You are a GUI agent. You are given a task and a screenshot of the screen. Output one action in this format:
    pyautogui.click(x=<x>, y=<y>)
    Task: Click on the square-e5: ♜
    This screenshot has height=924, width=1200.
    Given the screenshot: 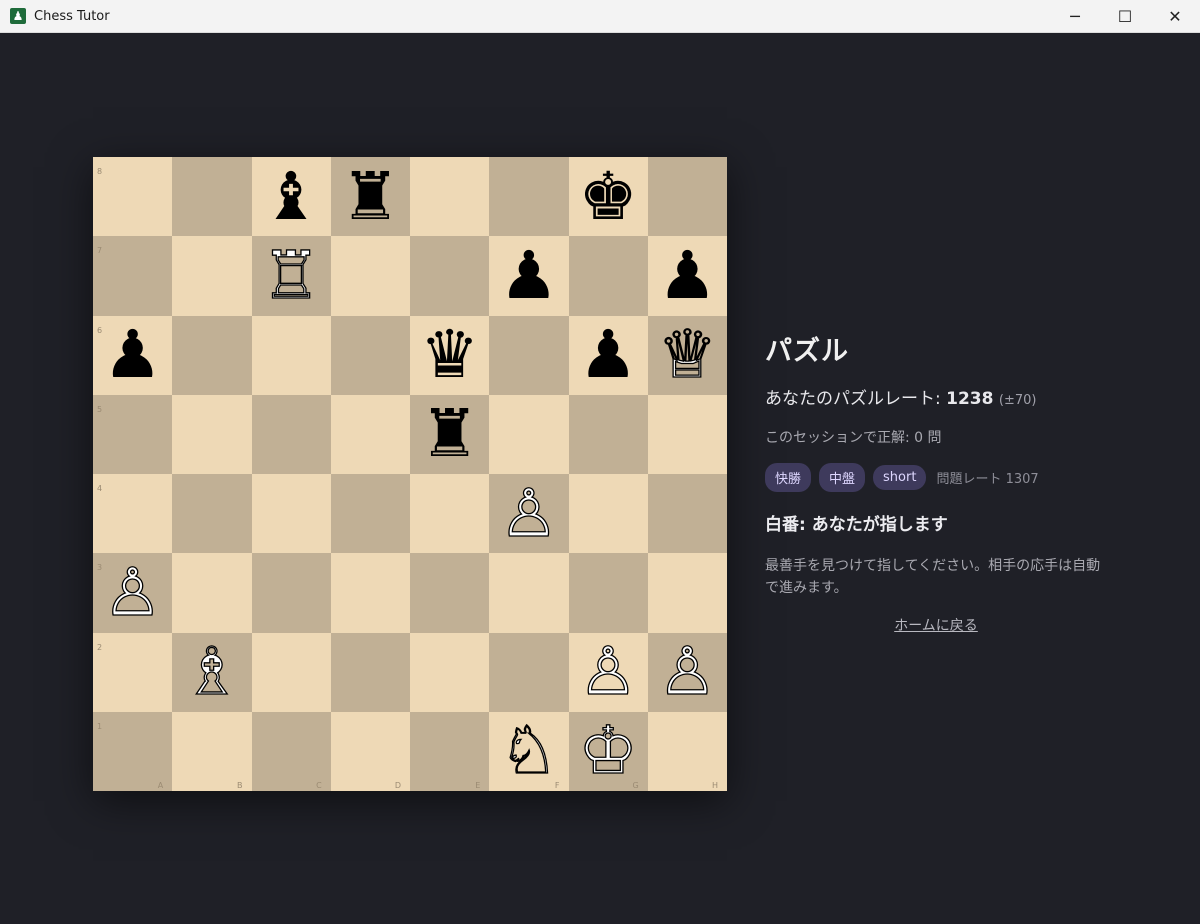 What is the action you would take?
    pyautogui.click(x=450, y=434)
    